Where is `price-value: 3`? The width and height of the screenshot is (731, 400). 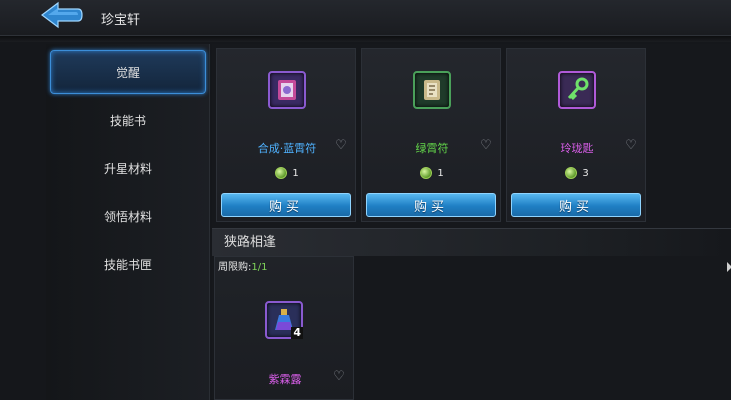
price-value: 3 is located at coordinates (585, 173).